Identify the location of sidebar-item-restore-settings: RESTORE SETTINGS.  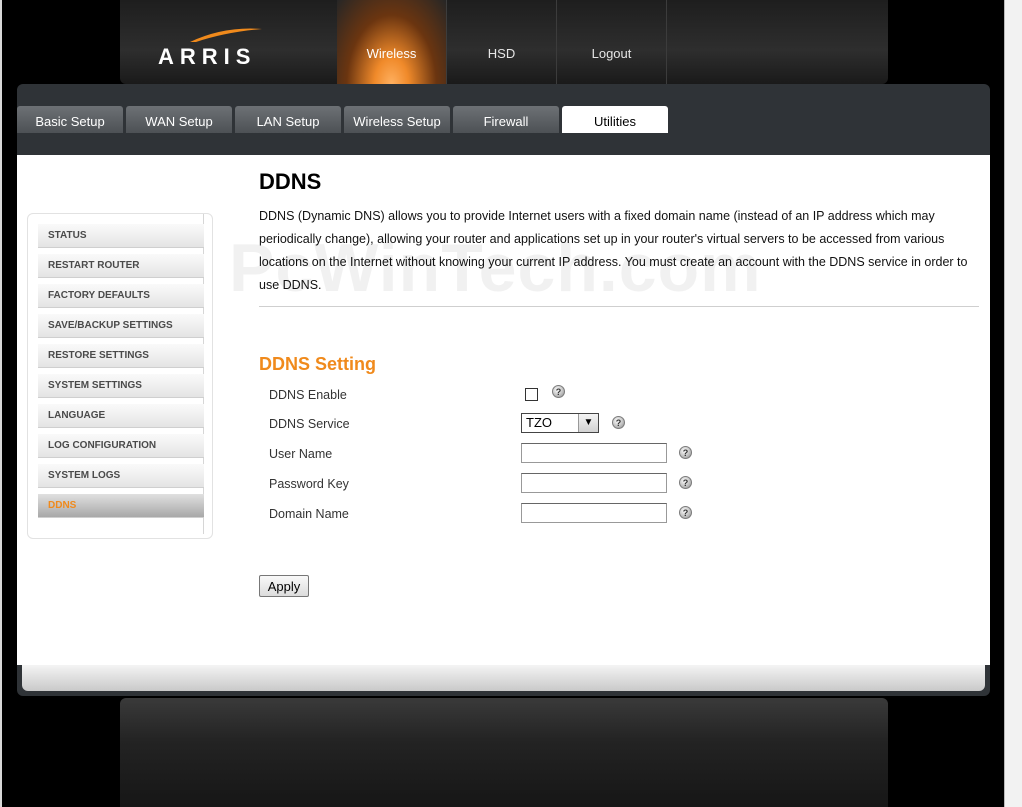
(121, 356).